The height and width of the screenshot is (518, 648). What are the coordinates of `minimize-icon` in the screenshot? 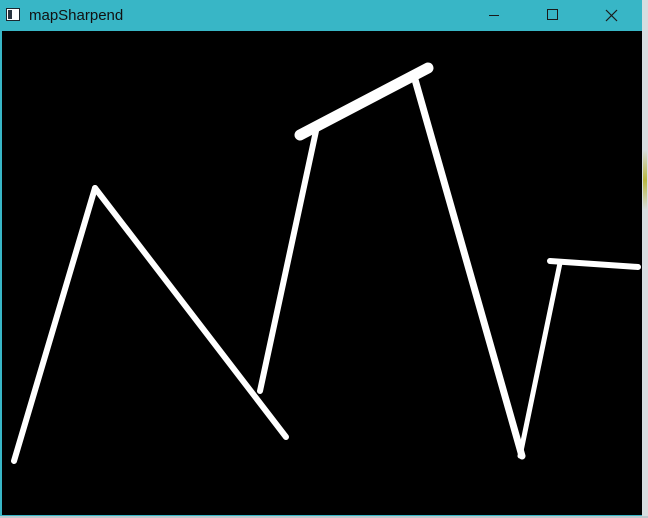 It's located at (494, 15).